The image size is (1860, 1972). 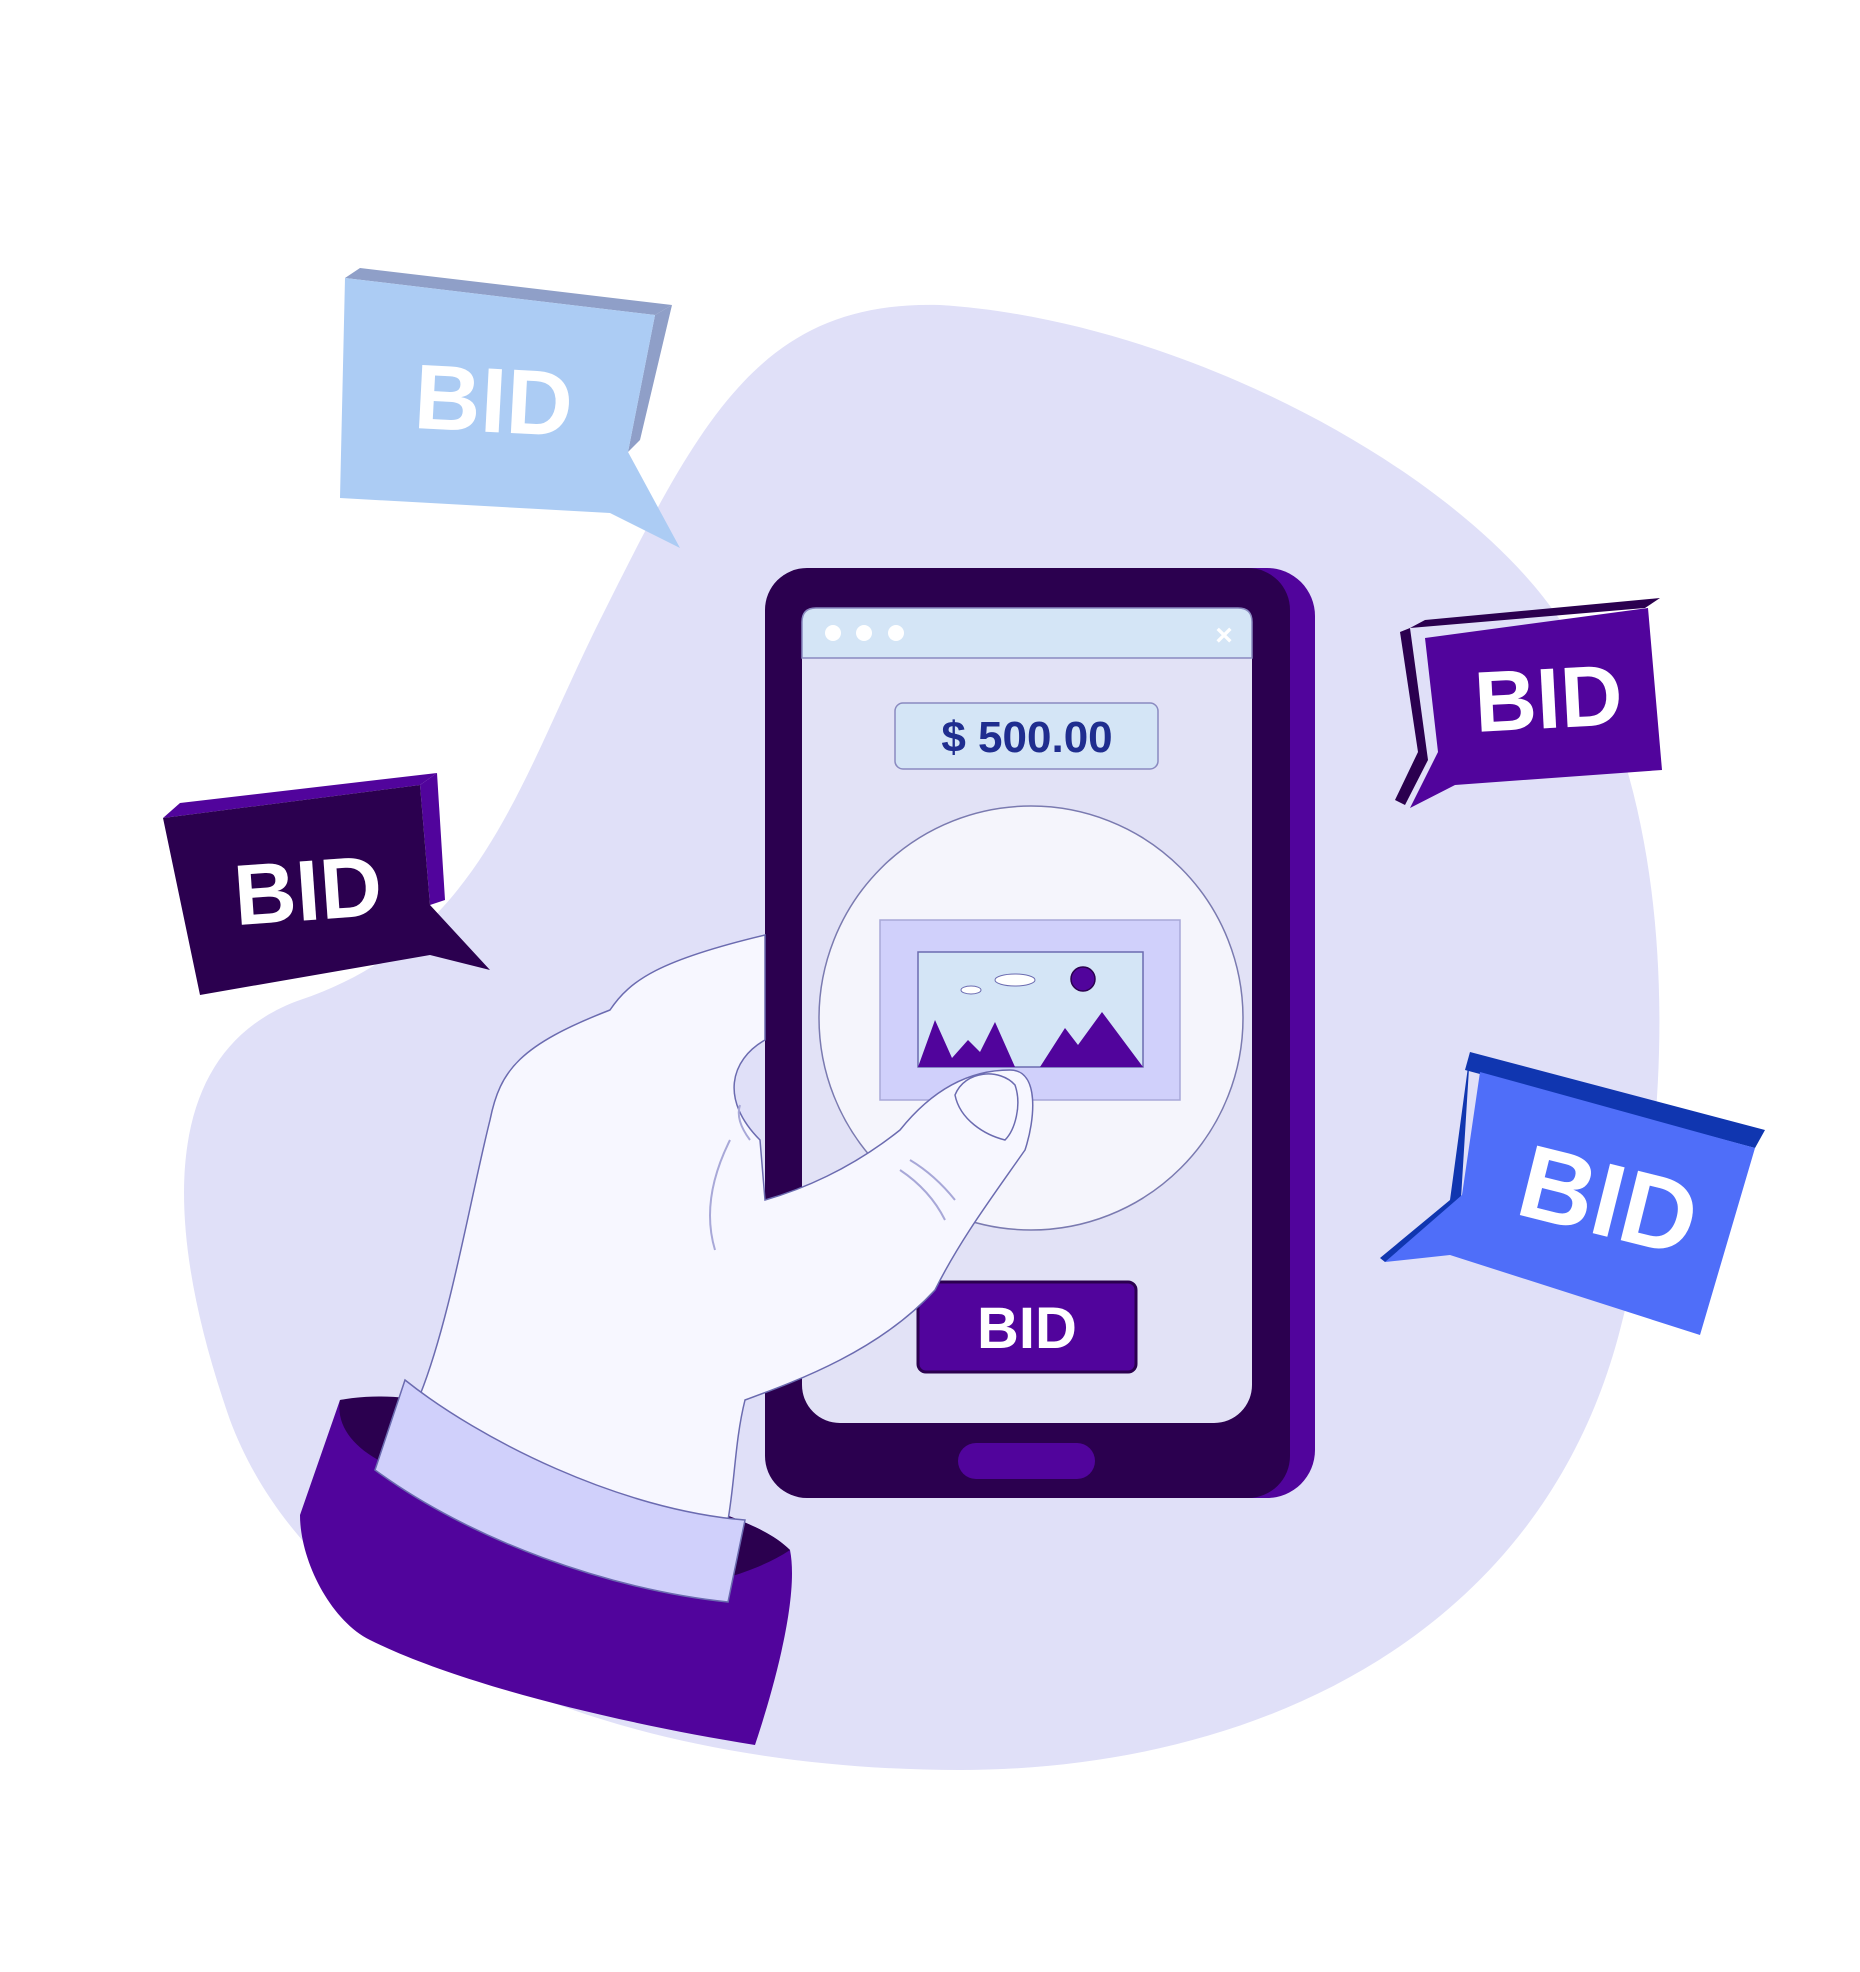 I want to click on close-icon: ×, so click(x=1224, y=635).